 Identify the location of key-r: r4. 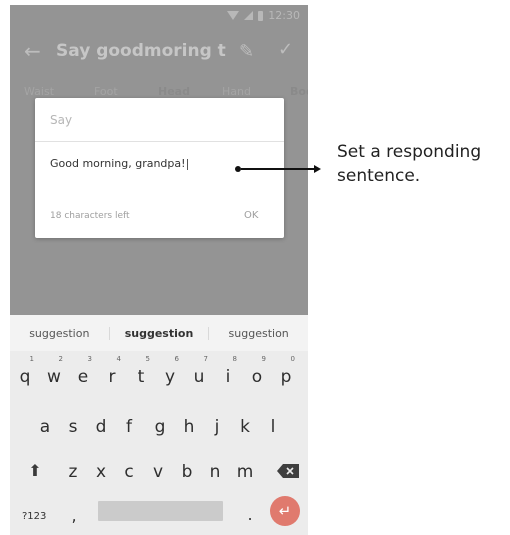
(112, 375).